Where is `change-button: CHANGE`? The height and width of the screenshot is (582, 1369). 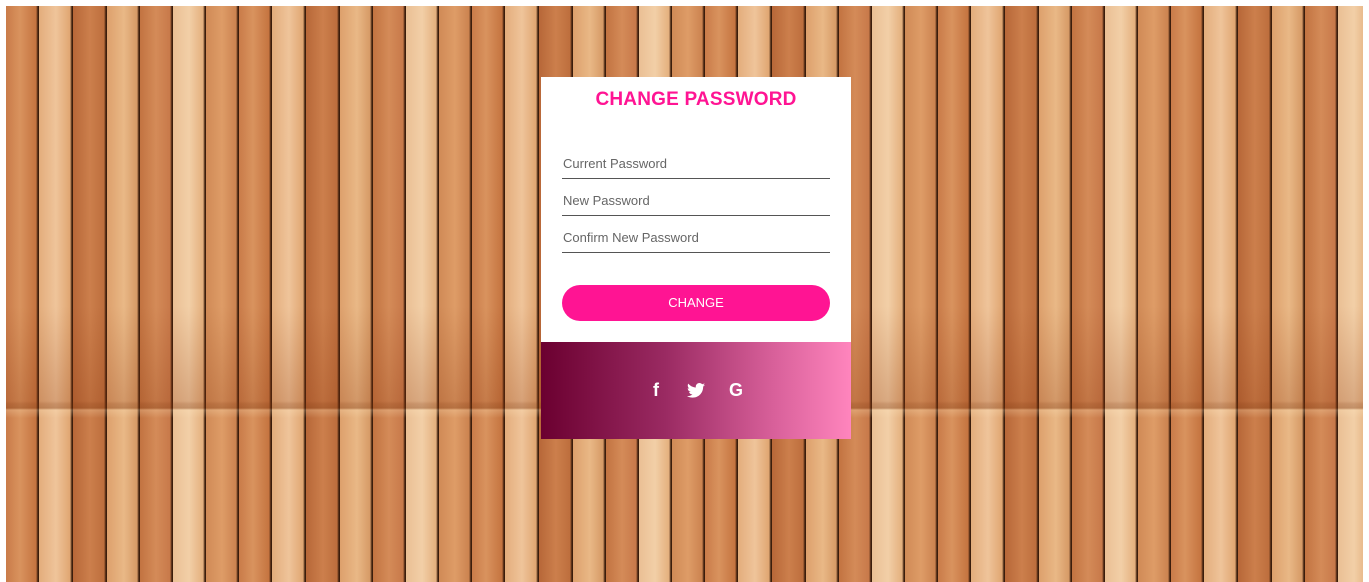
change-button: CHANGE is located at coordinates (696, 303).